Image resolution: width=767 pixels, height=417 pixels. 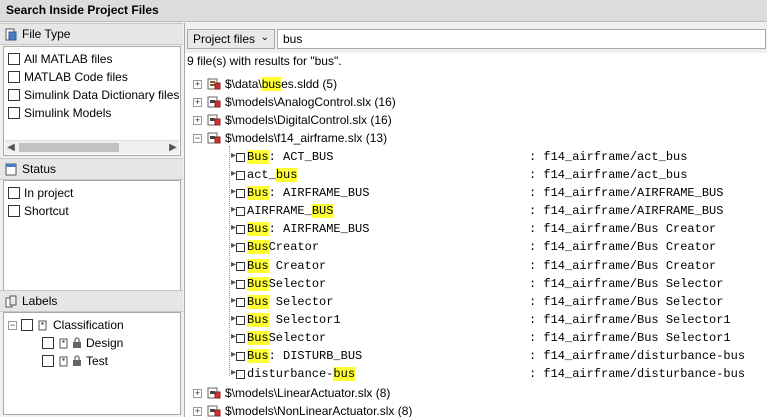 I want to click on scope-dropdown: Project files ⌄, so click(x=231, y=39).